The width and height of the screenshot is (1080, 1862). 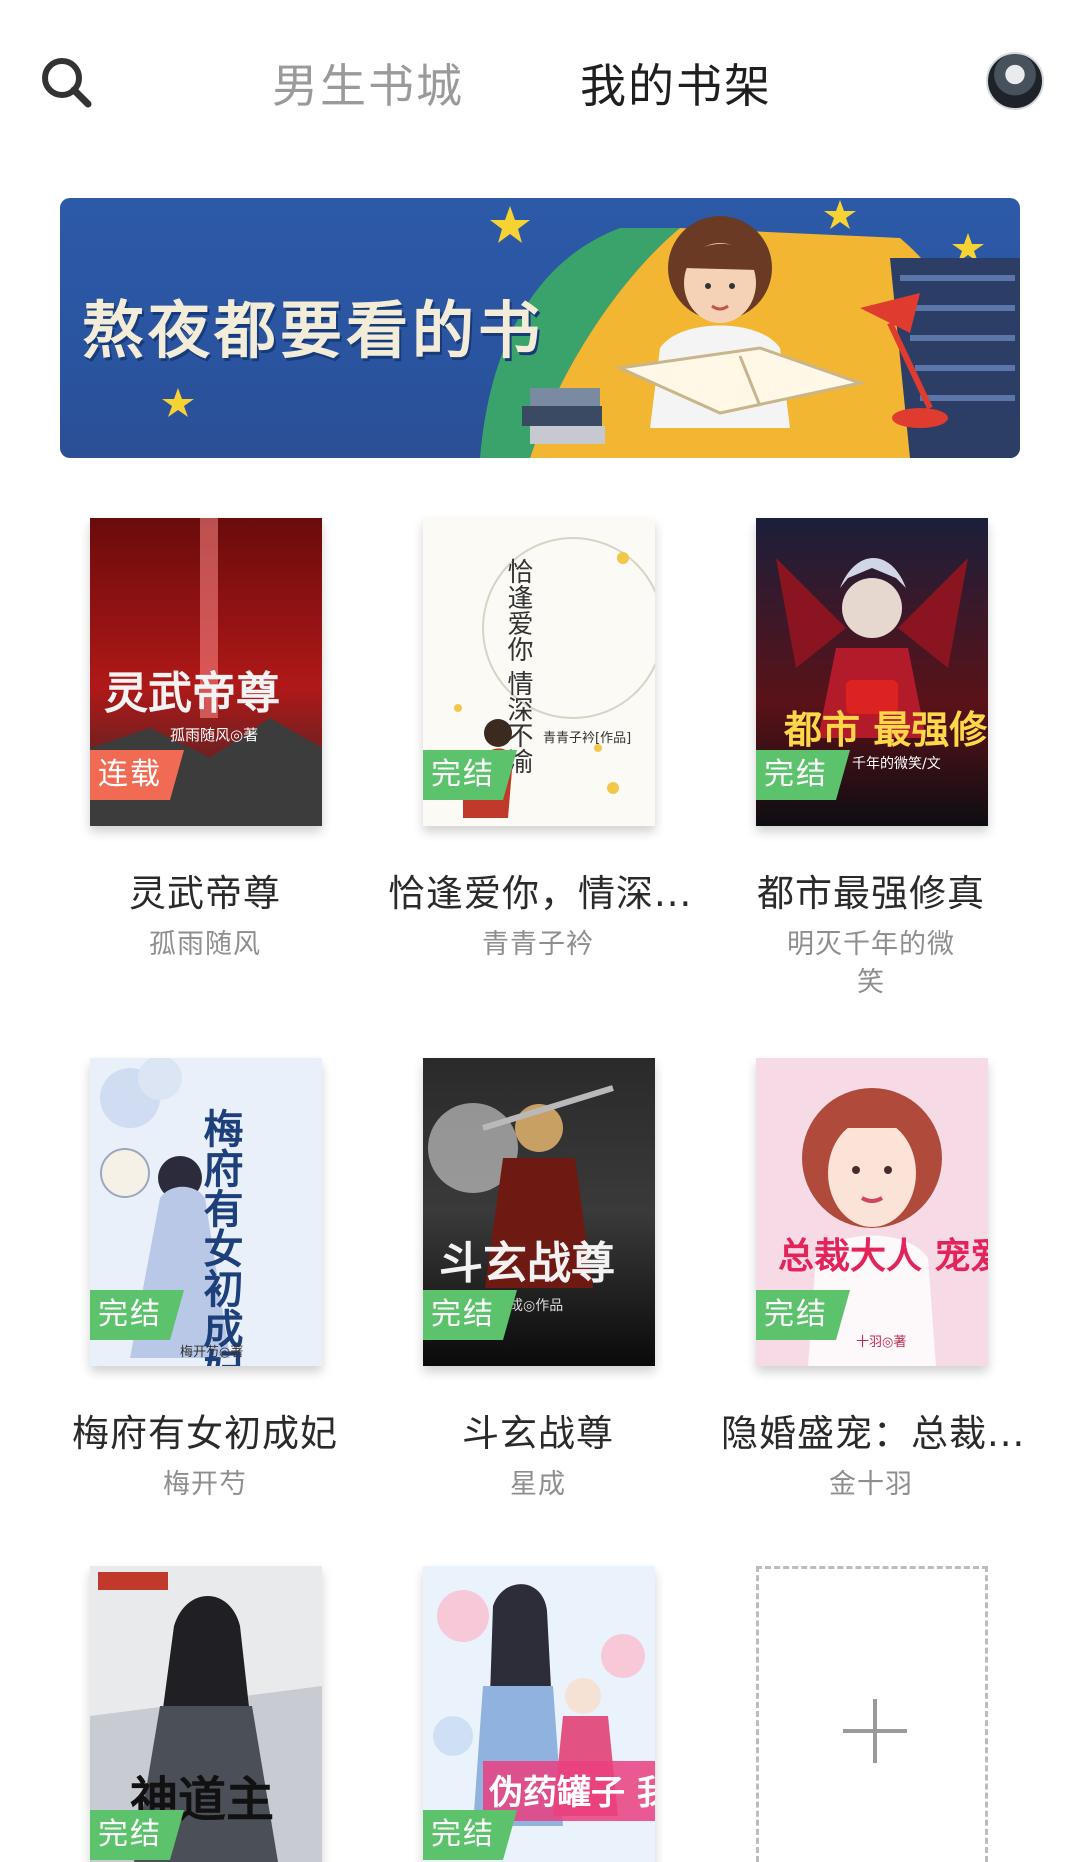 What do you see at coordinates (206, 1714) in the screenshot?
I see `book-cover: 神道主 完结` at bounding box center [206, 1714].